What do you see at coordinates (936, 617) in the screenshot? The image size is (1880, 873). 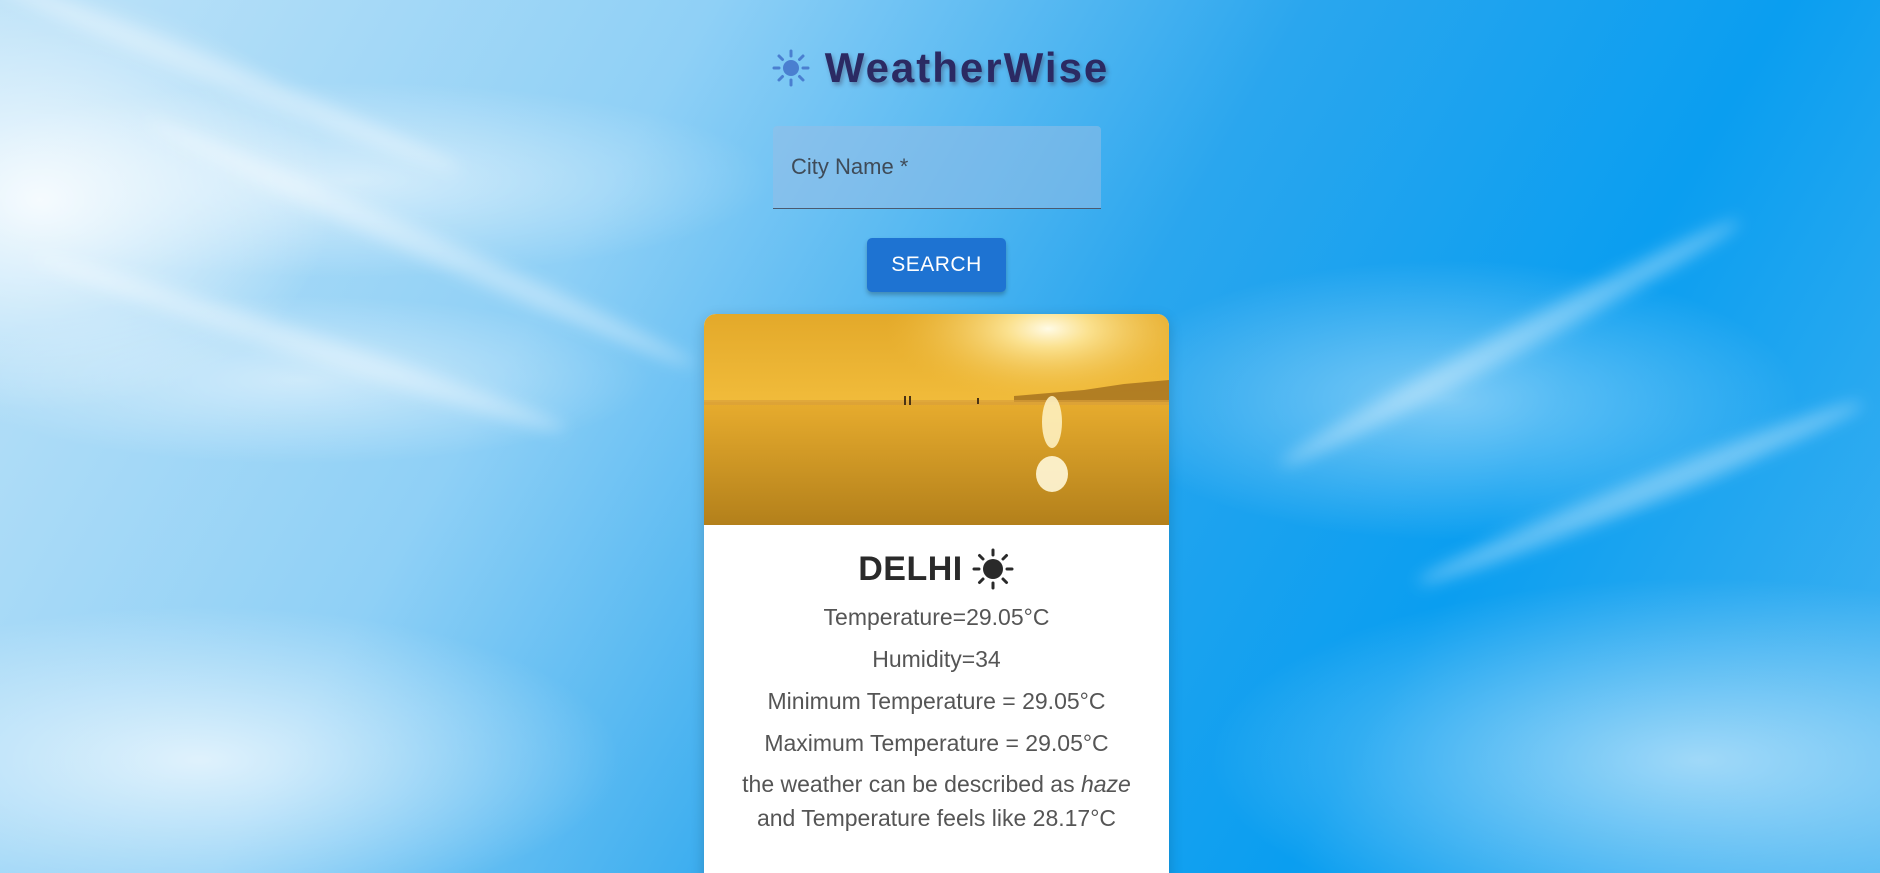 I see `temperature-text: Temperature=29.05°C` at bounding box center [936, 617].